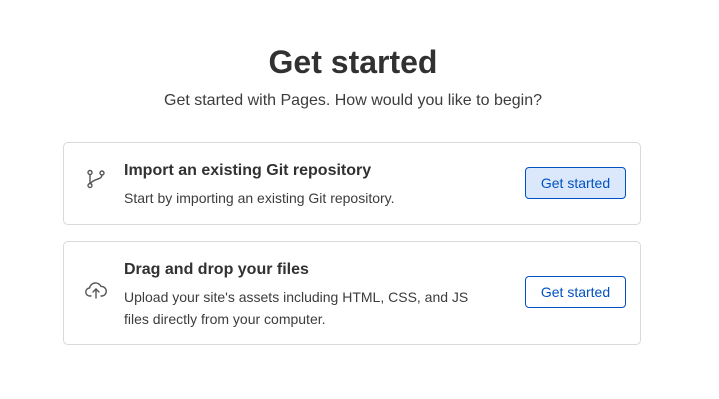 The image size is (719, 399). Describe the element at coordinates (575, 183) in the screenshot. I see `import-git-get-started-button: Get started` at that location.